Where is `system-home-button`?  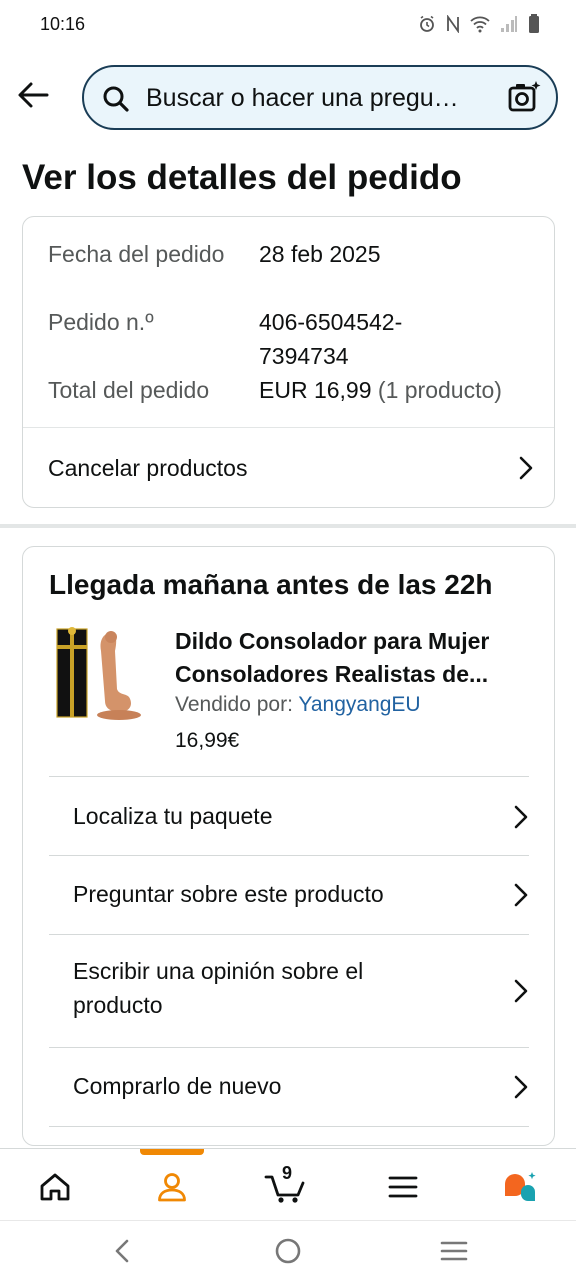 system-home-button is located at coordinates (288, 1251).